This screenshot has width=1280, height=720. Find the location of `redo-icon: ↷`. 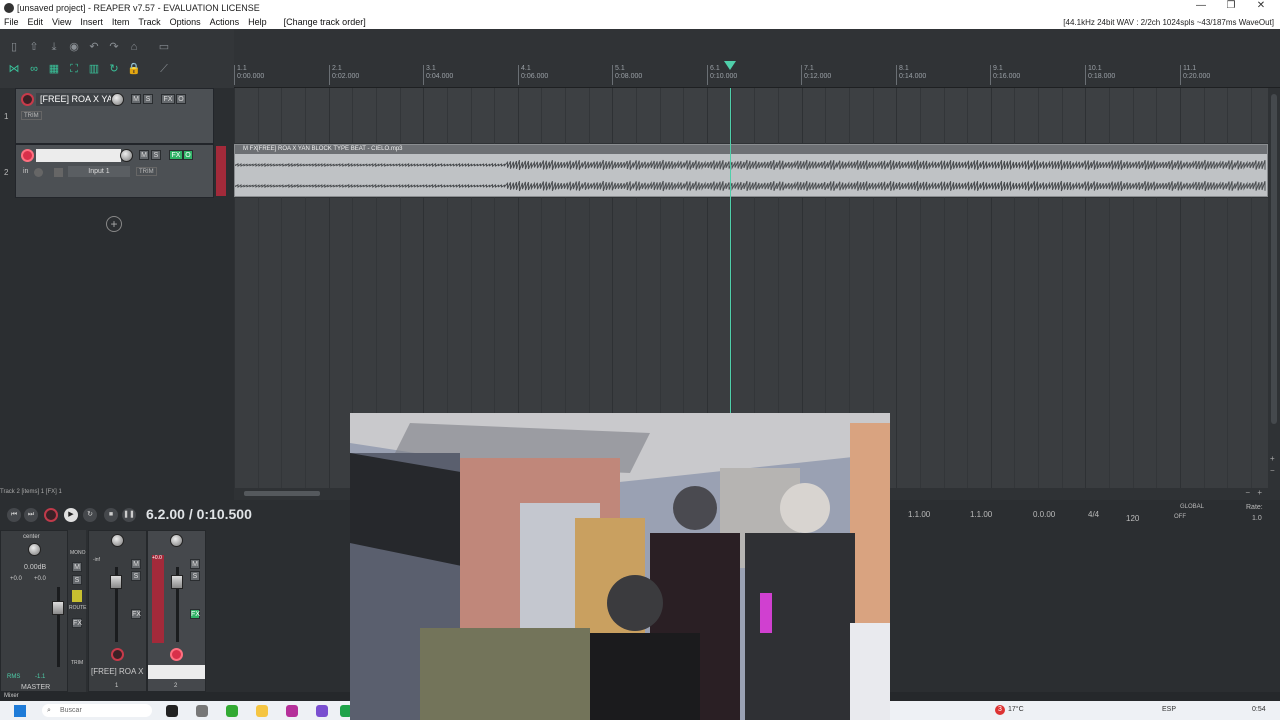

redo-icon: ↷ is located at coordinates (114, 47).